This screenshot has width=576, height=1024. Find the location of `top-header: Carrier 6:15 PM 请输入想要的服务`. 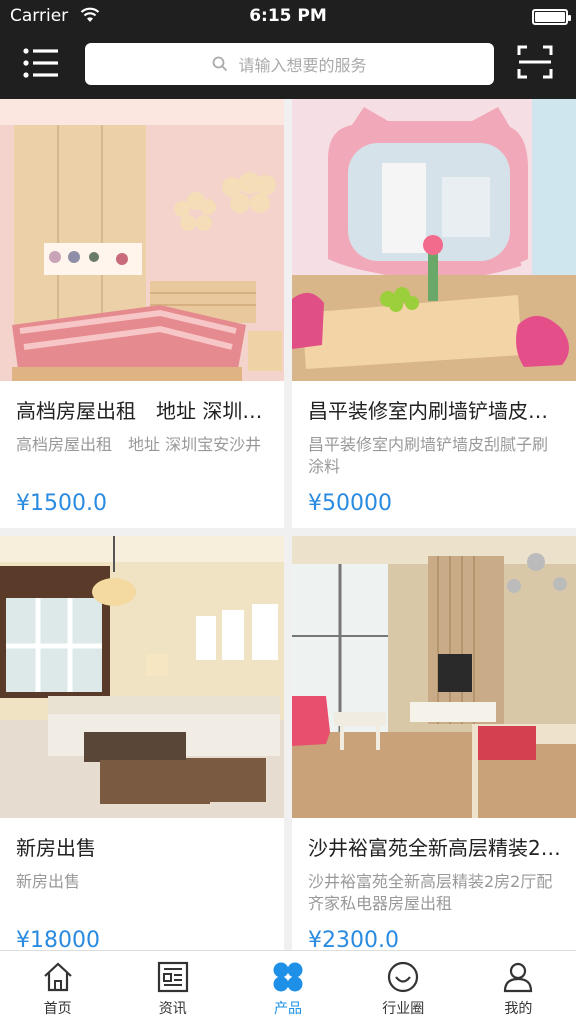

top-header: Carrier 6:15 PM 请输入想要的服务 is located at coordinates (288, 49).